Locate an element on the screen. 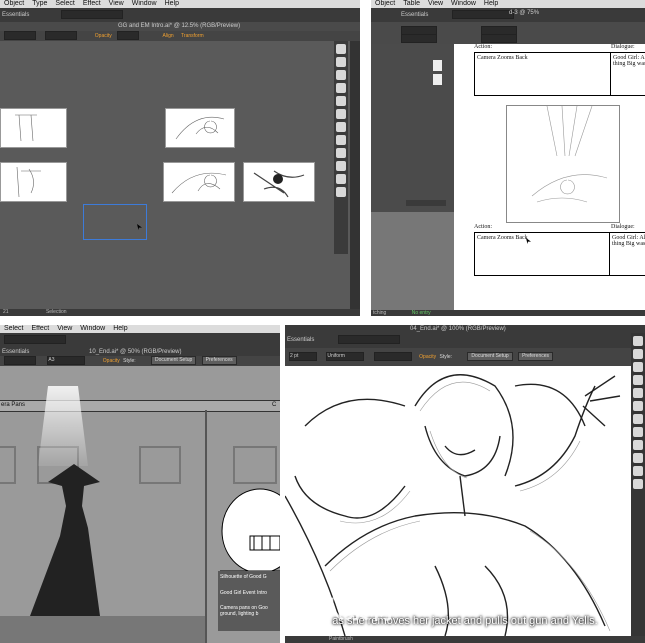 The width and height of the screenshot is (645, 643). floor is located at coordinates (102, 629).